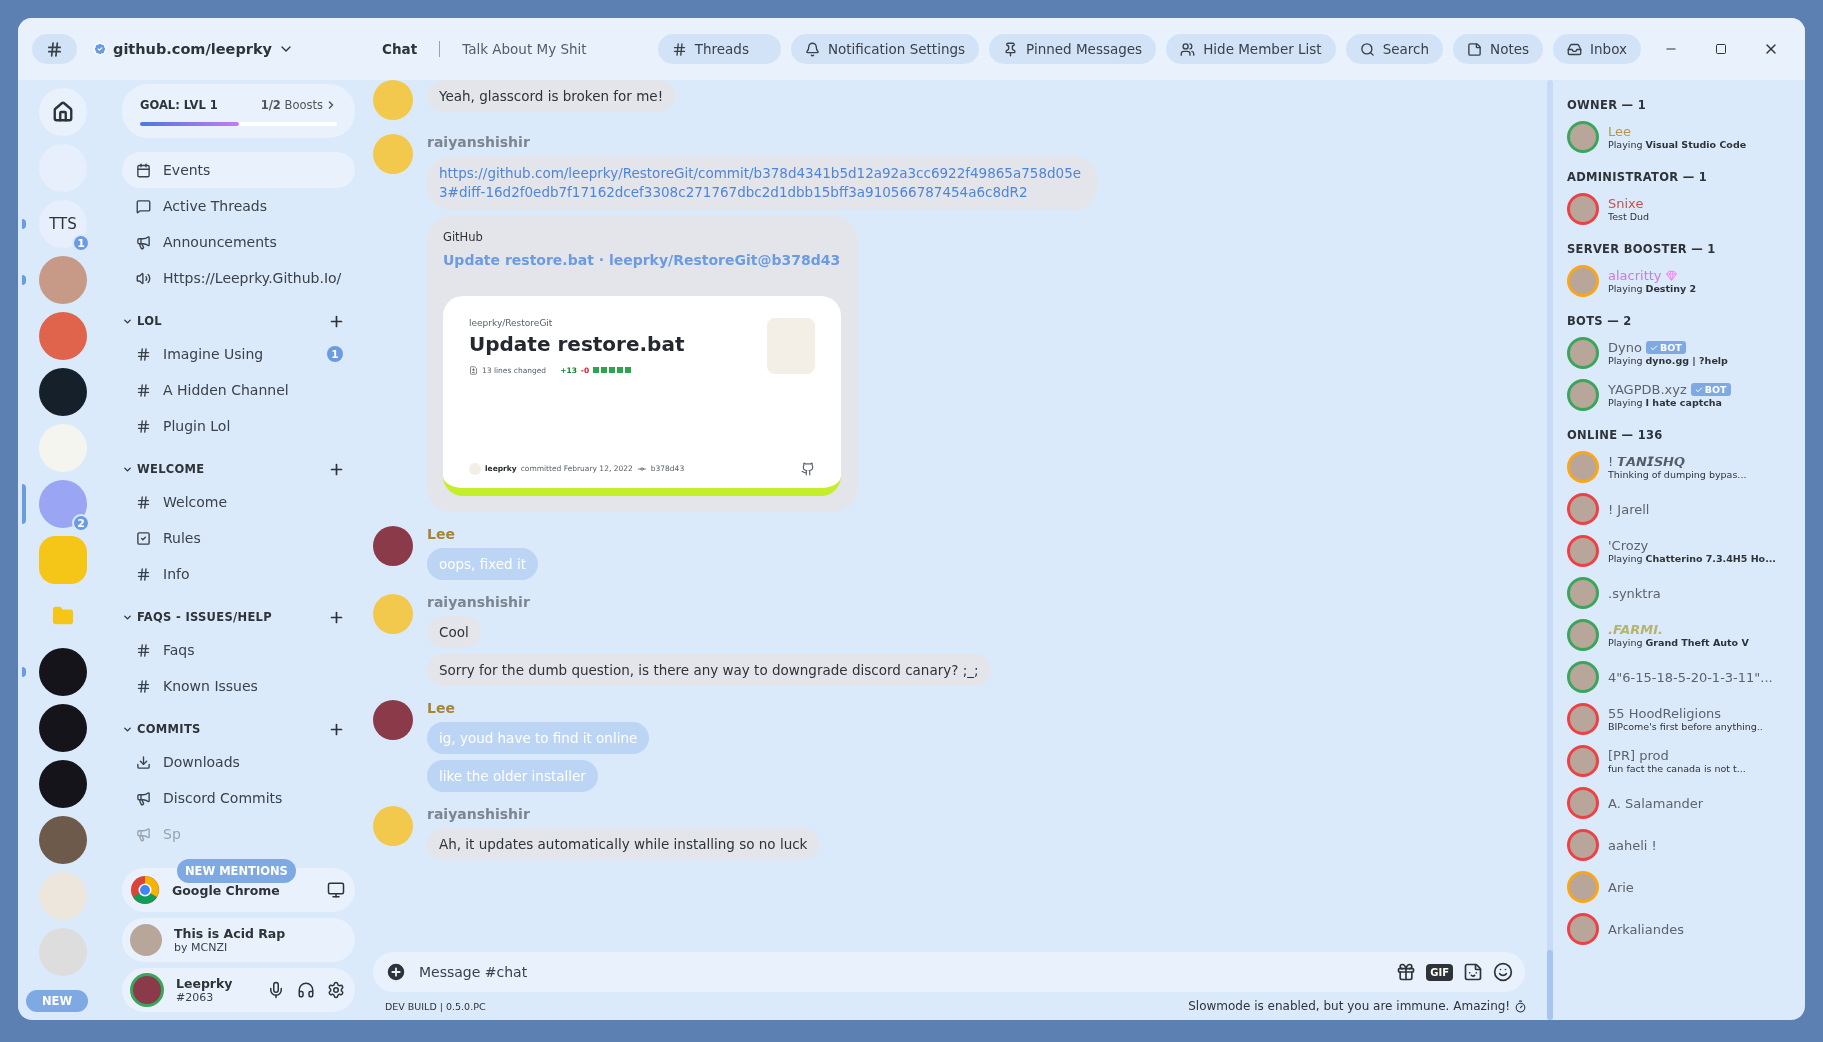 This screenshot has height=1042, width=1823. Describe the element at coordinates (1575, 49) in the screenshot. I see `inbox-icon` at that location.